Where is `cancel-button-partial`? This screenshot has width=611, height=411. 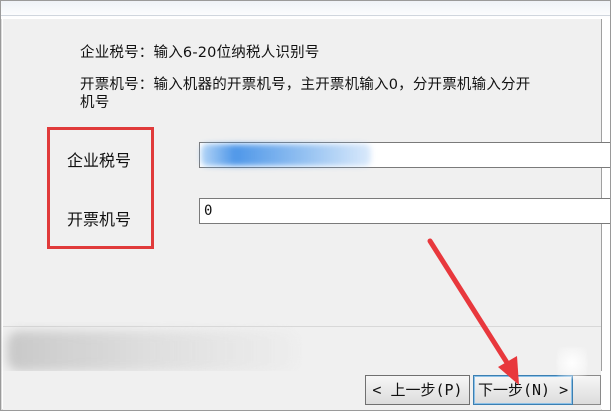 cancel-button-partial is located at coordinates (587, 390).